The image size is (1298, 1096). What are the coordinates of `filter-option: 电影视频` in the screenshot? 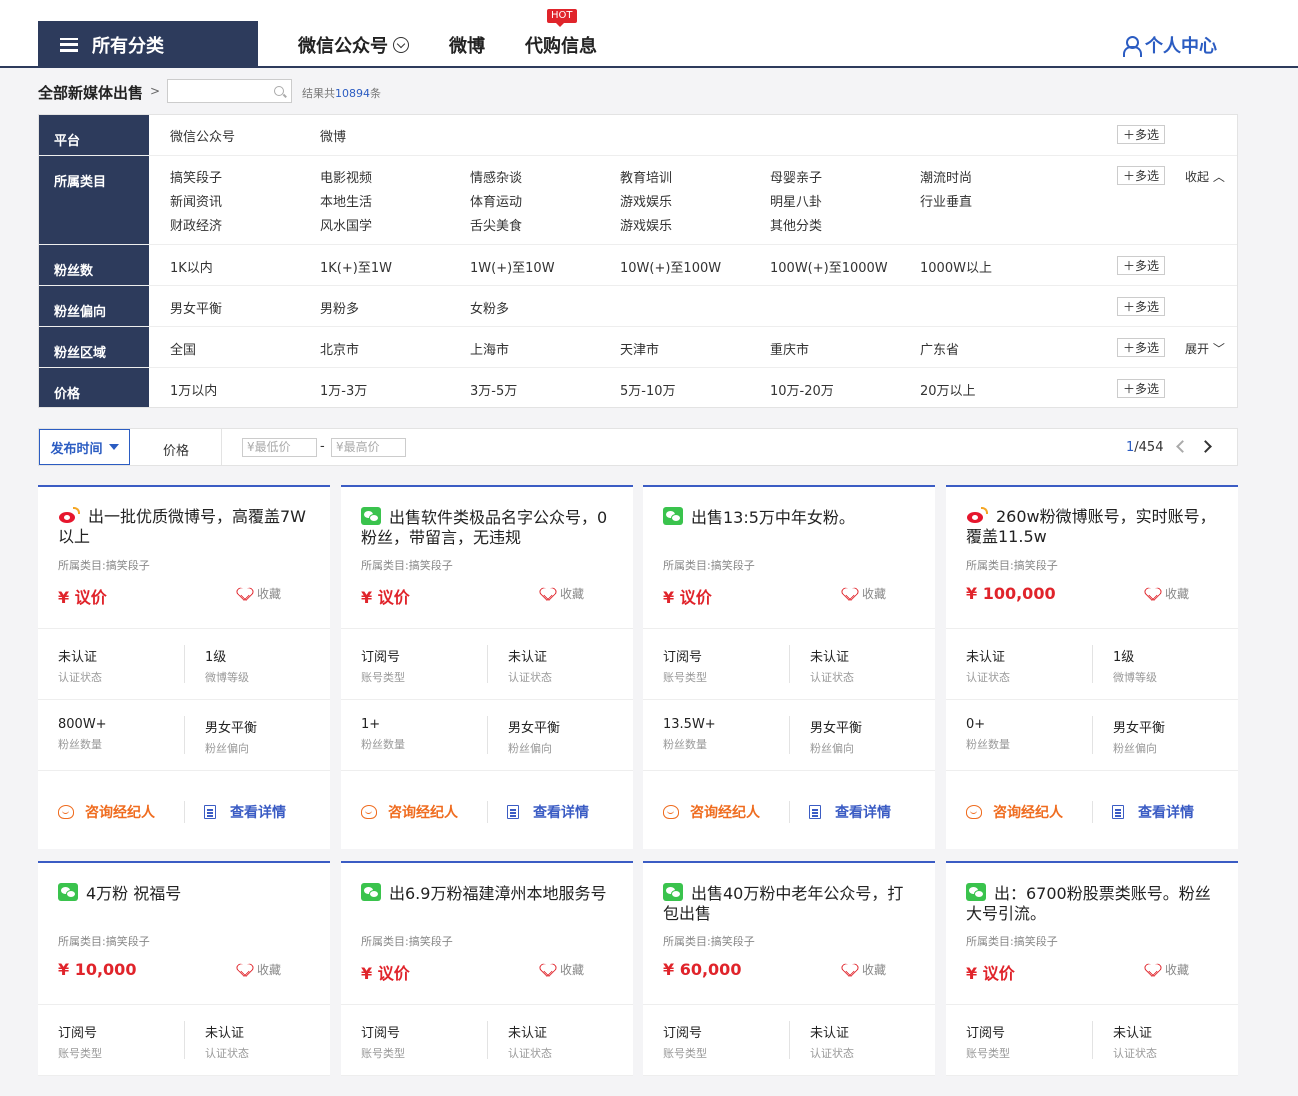 It's located at (346, 176).